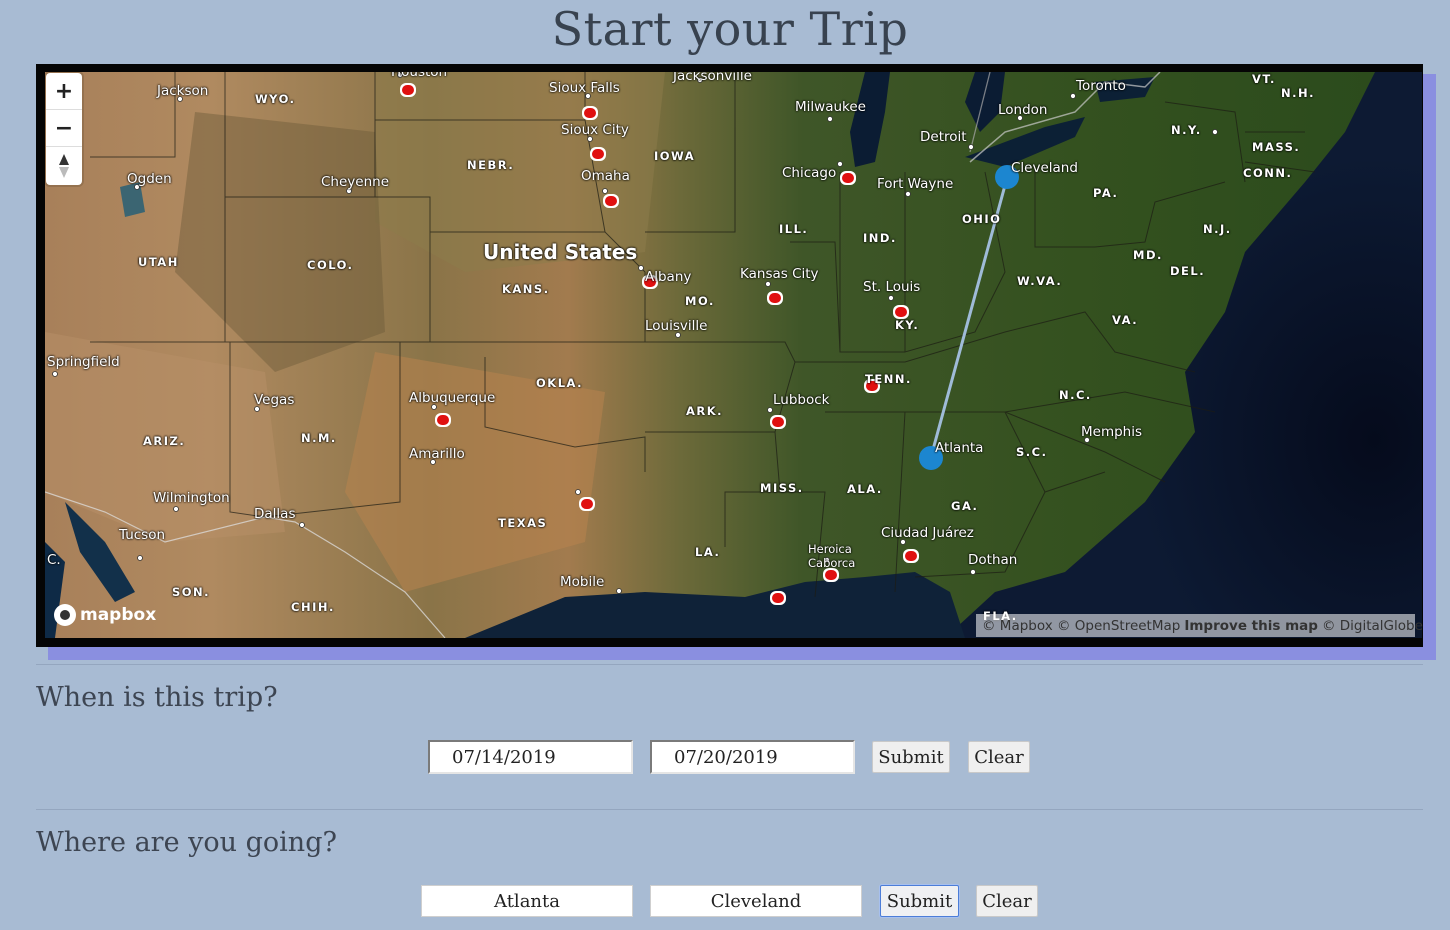 Image resolution: width=1450 pixels, height=930 pixels. Describe the element at coordinates (919, 901) in the screenshot. I see `places-submit-button: Submit` at that location.